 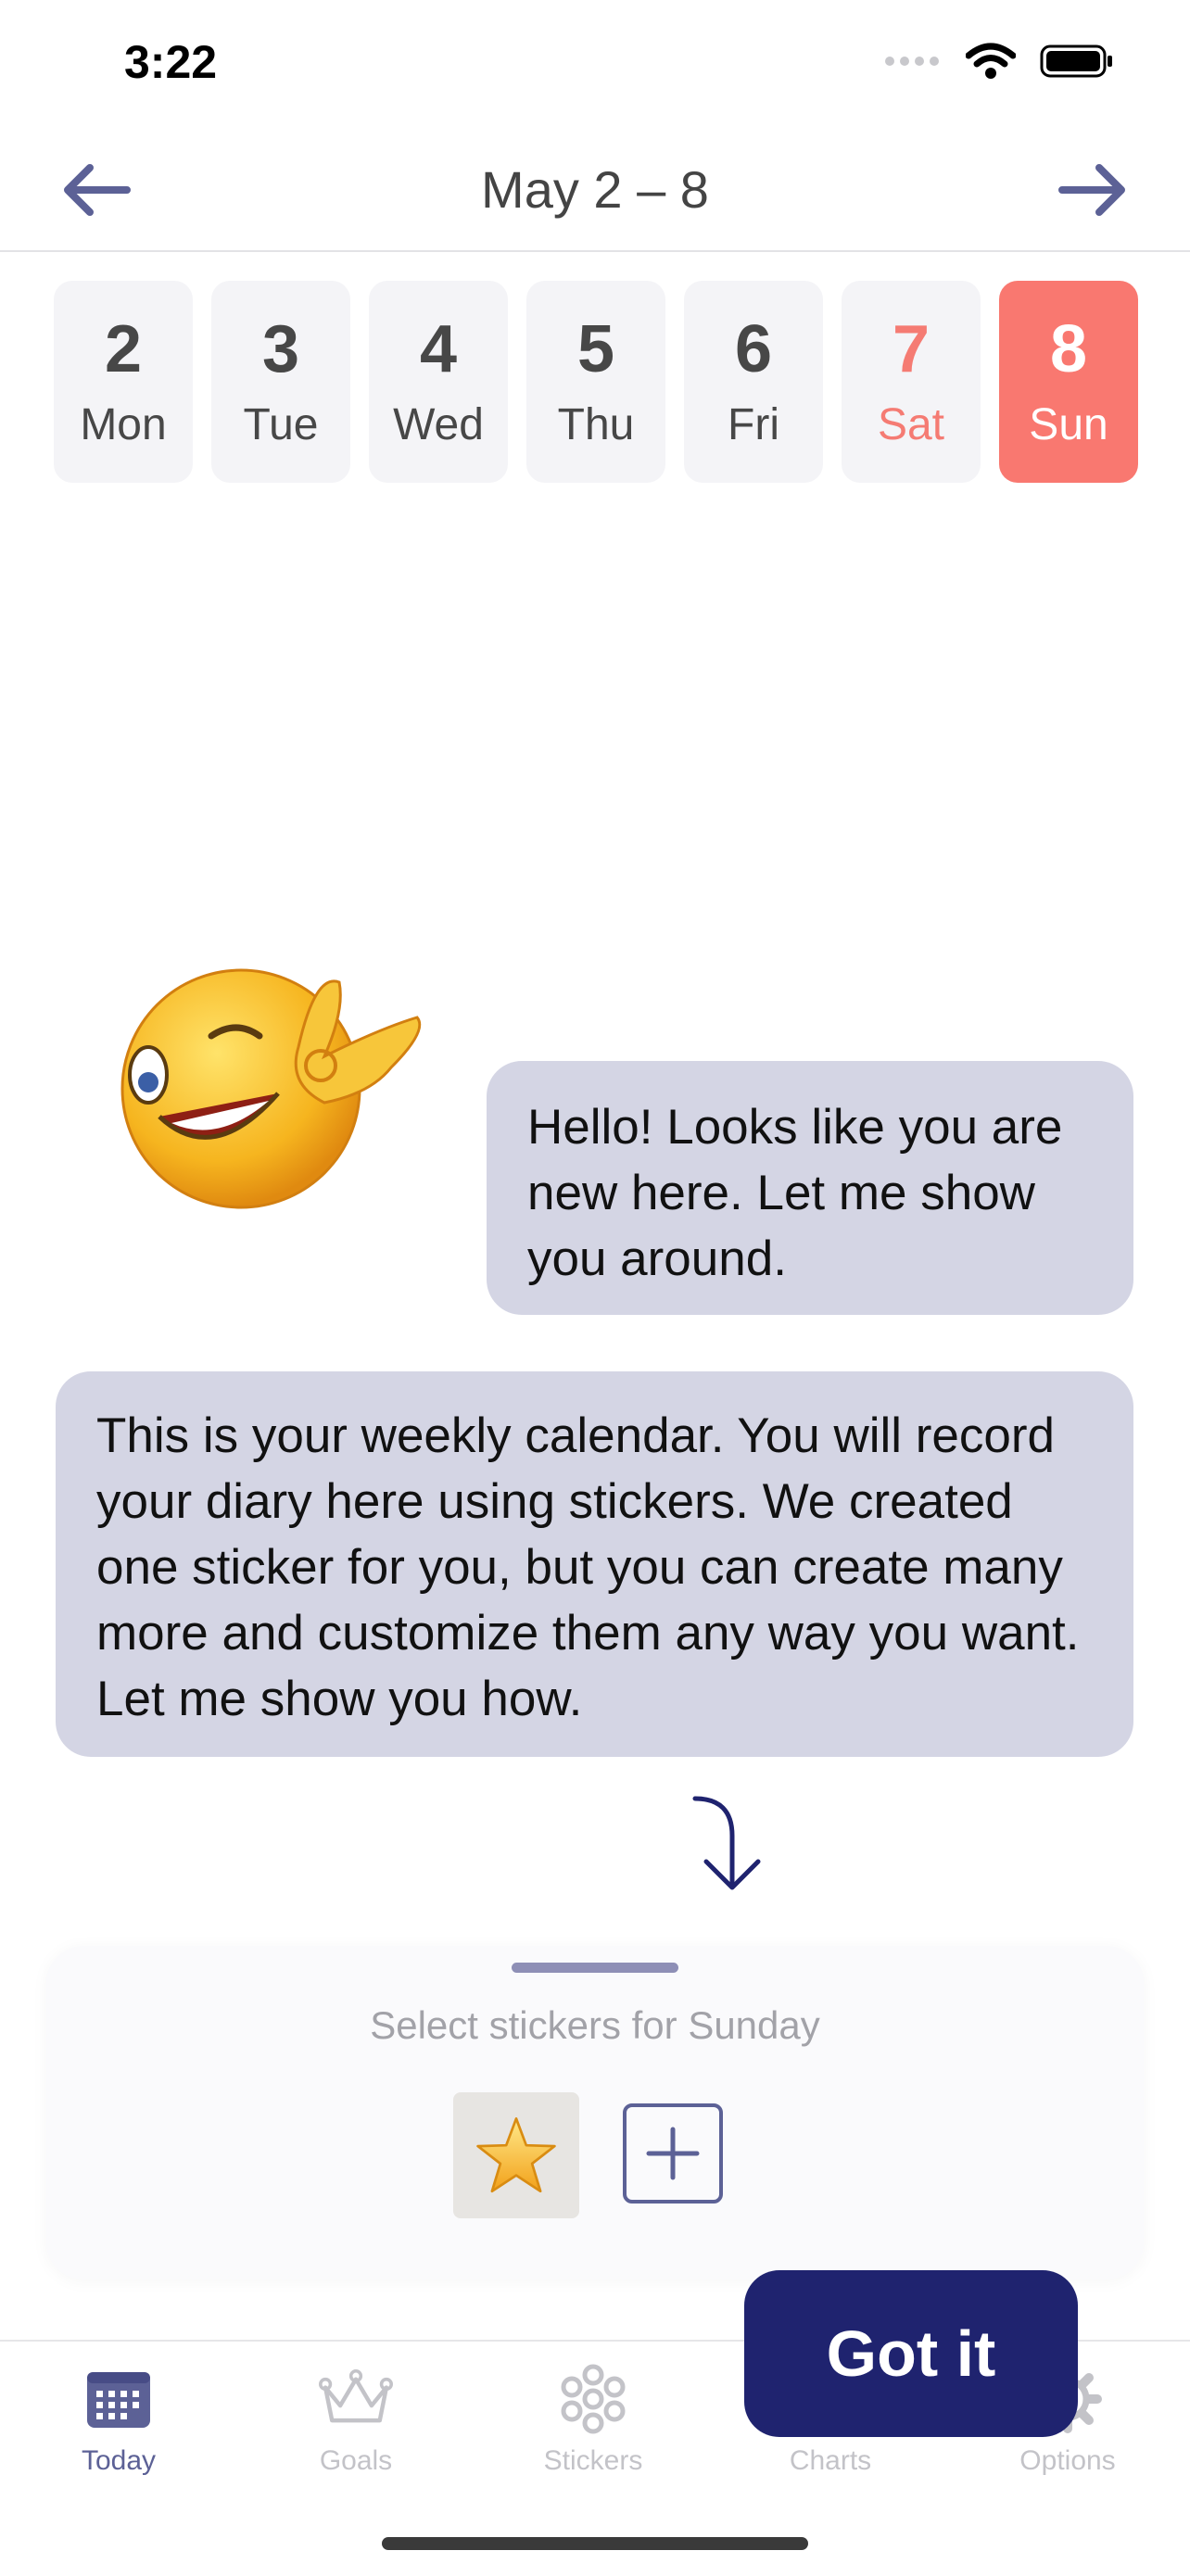 I want to click on day-number: 8, so click(x=1068, y=349).